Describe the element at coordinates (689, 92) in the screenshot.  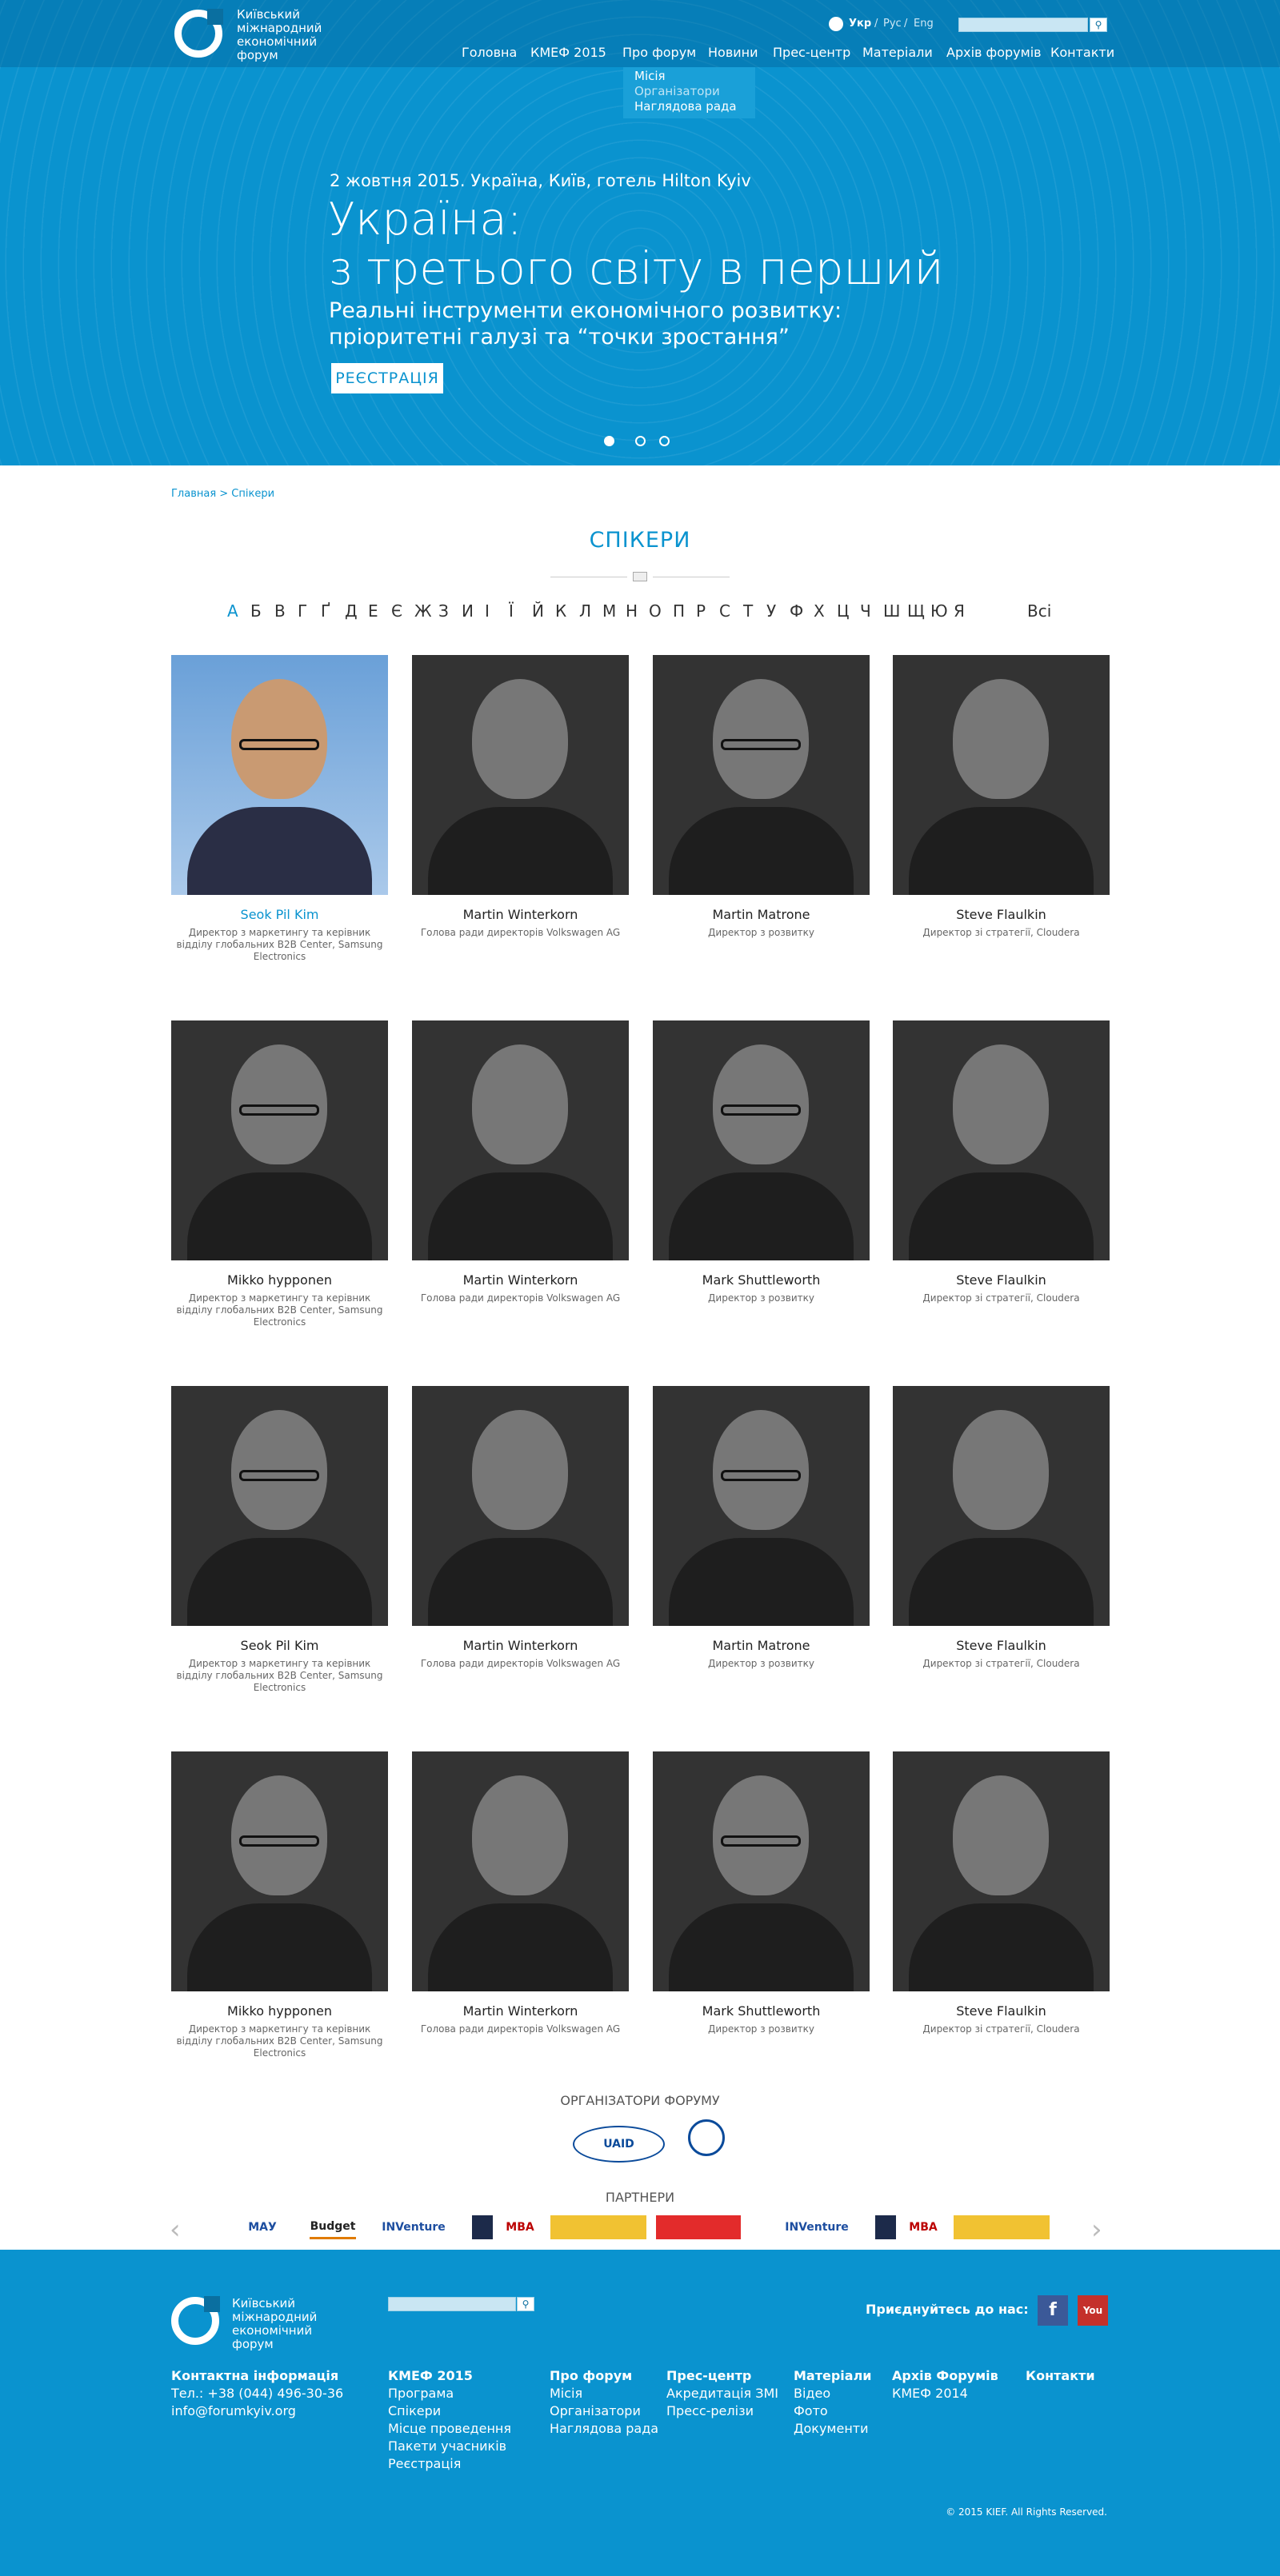
I see `dropdown-item-organizers: Організатори` at that location.